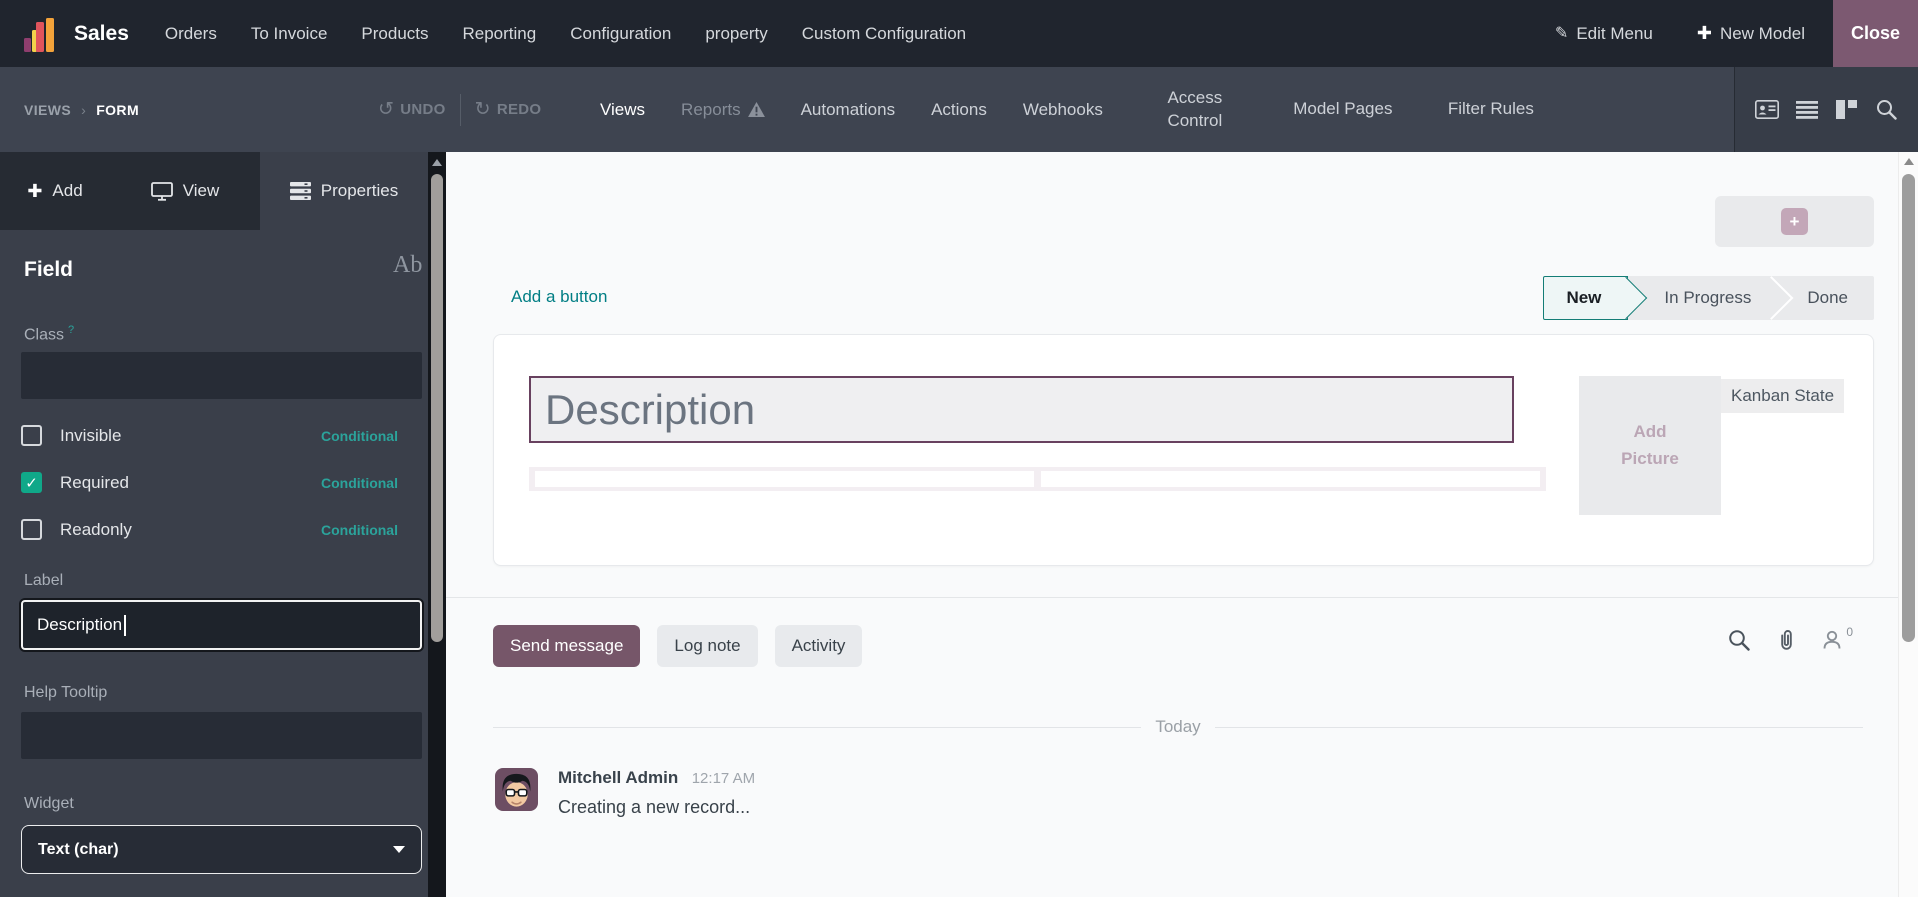 The height and width of the screenshot is (897, 1918). I want to click on activity-button: Activity, so click(818, 646).